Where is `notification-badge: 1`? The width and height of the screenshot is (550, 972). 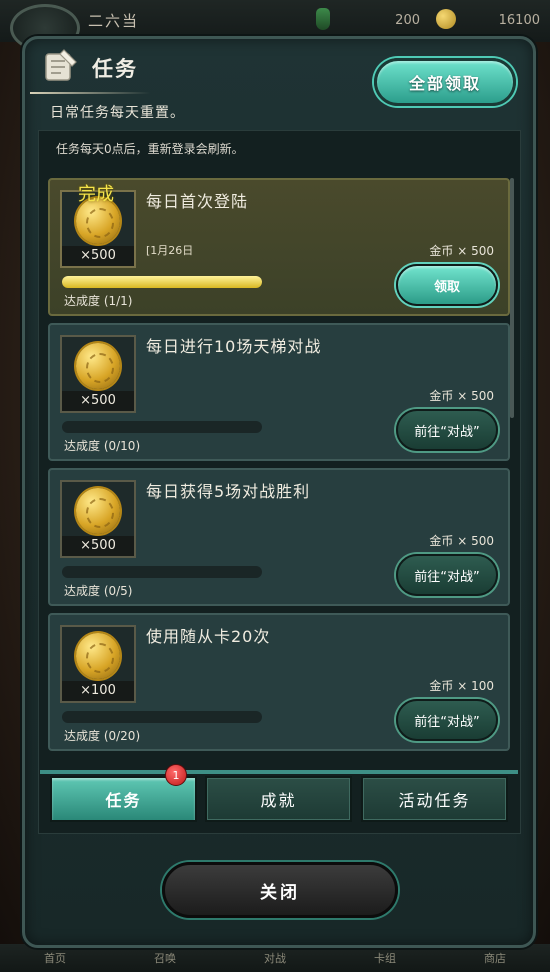
notification-badge: 1 is located at coordinates (176, 775).